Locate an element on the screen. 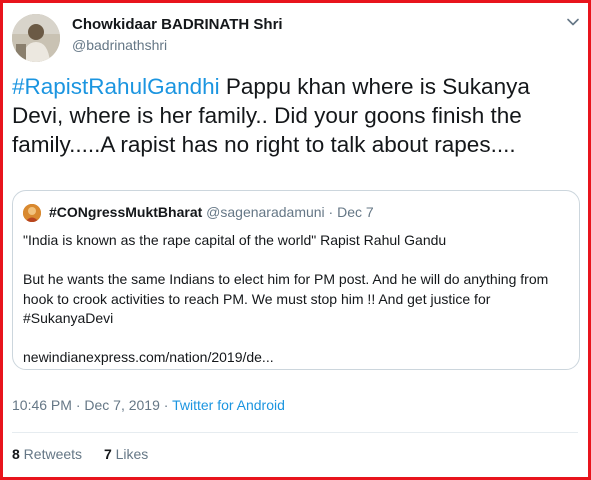  likes-stat: 7 Likes is located at coordinates (126, 454).